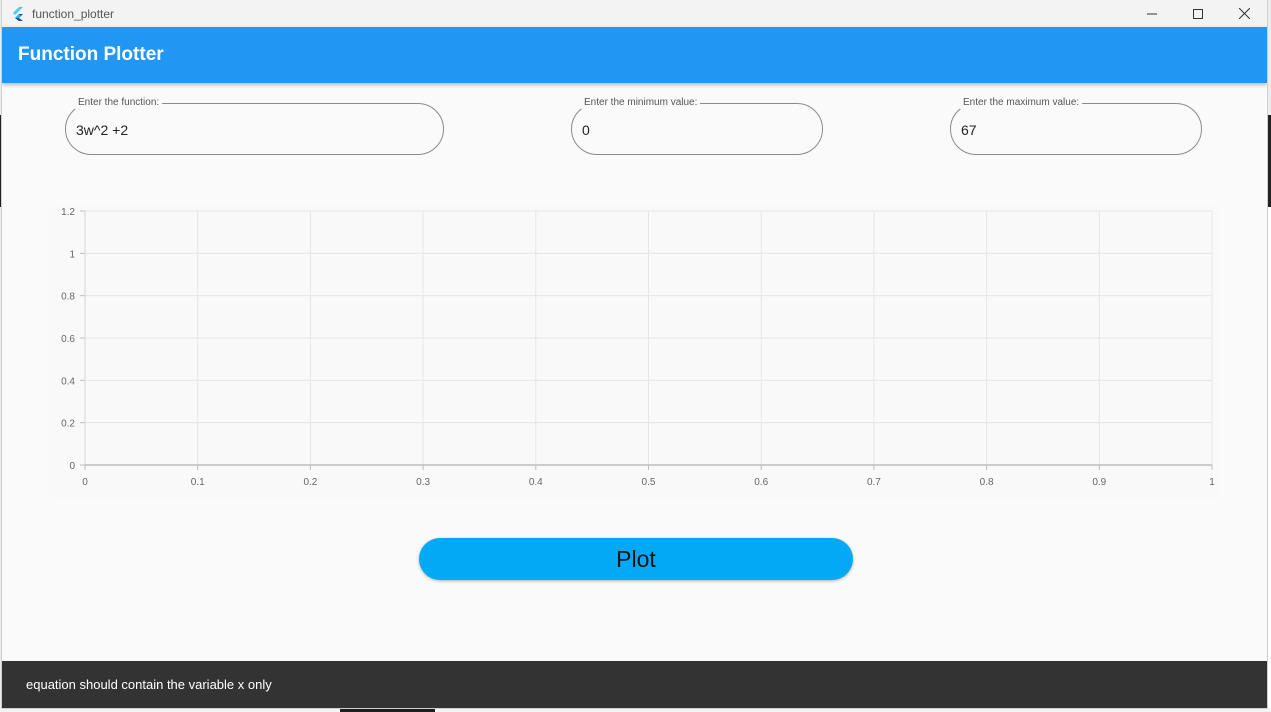 The width and height of the screenshot is (1271, 712). What do you see at coordinates (636, 559) in the screenshot?
I see `plot-button: Plot` at bounding box center [636, 559].